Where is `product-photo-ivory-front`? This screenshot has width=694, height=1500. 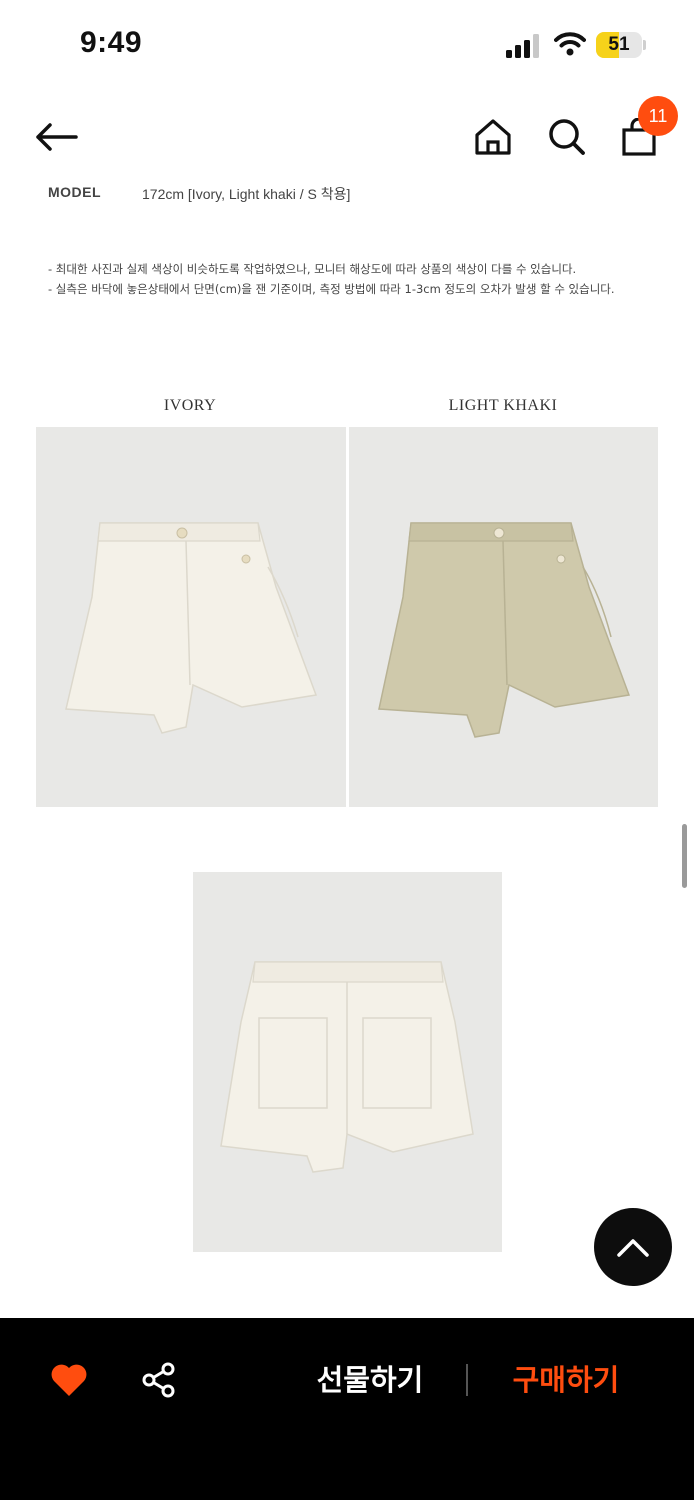 product-photo-ivory-front is located at coordinates (191, 617).